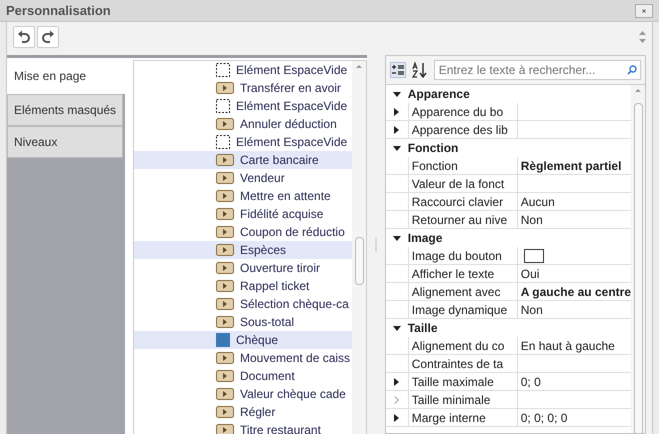 The height and width of the screenshot is (434, 659). What do you see at coordinates (243, 412) in the screenshot?
I see `list-item: Régler` at bounding box center [243, 412].